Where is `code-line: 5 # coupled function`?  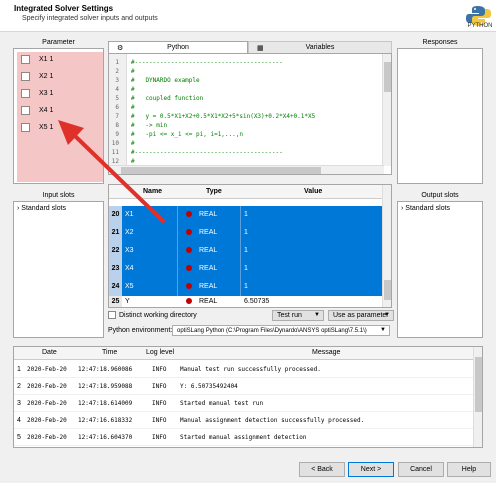 code-line: 5 # coupled function is located at coordinates (244, 98).